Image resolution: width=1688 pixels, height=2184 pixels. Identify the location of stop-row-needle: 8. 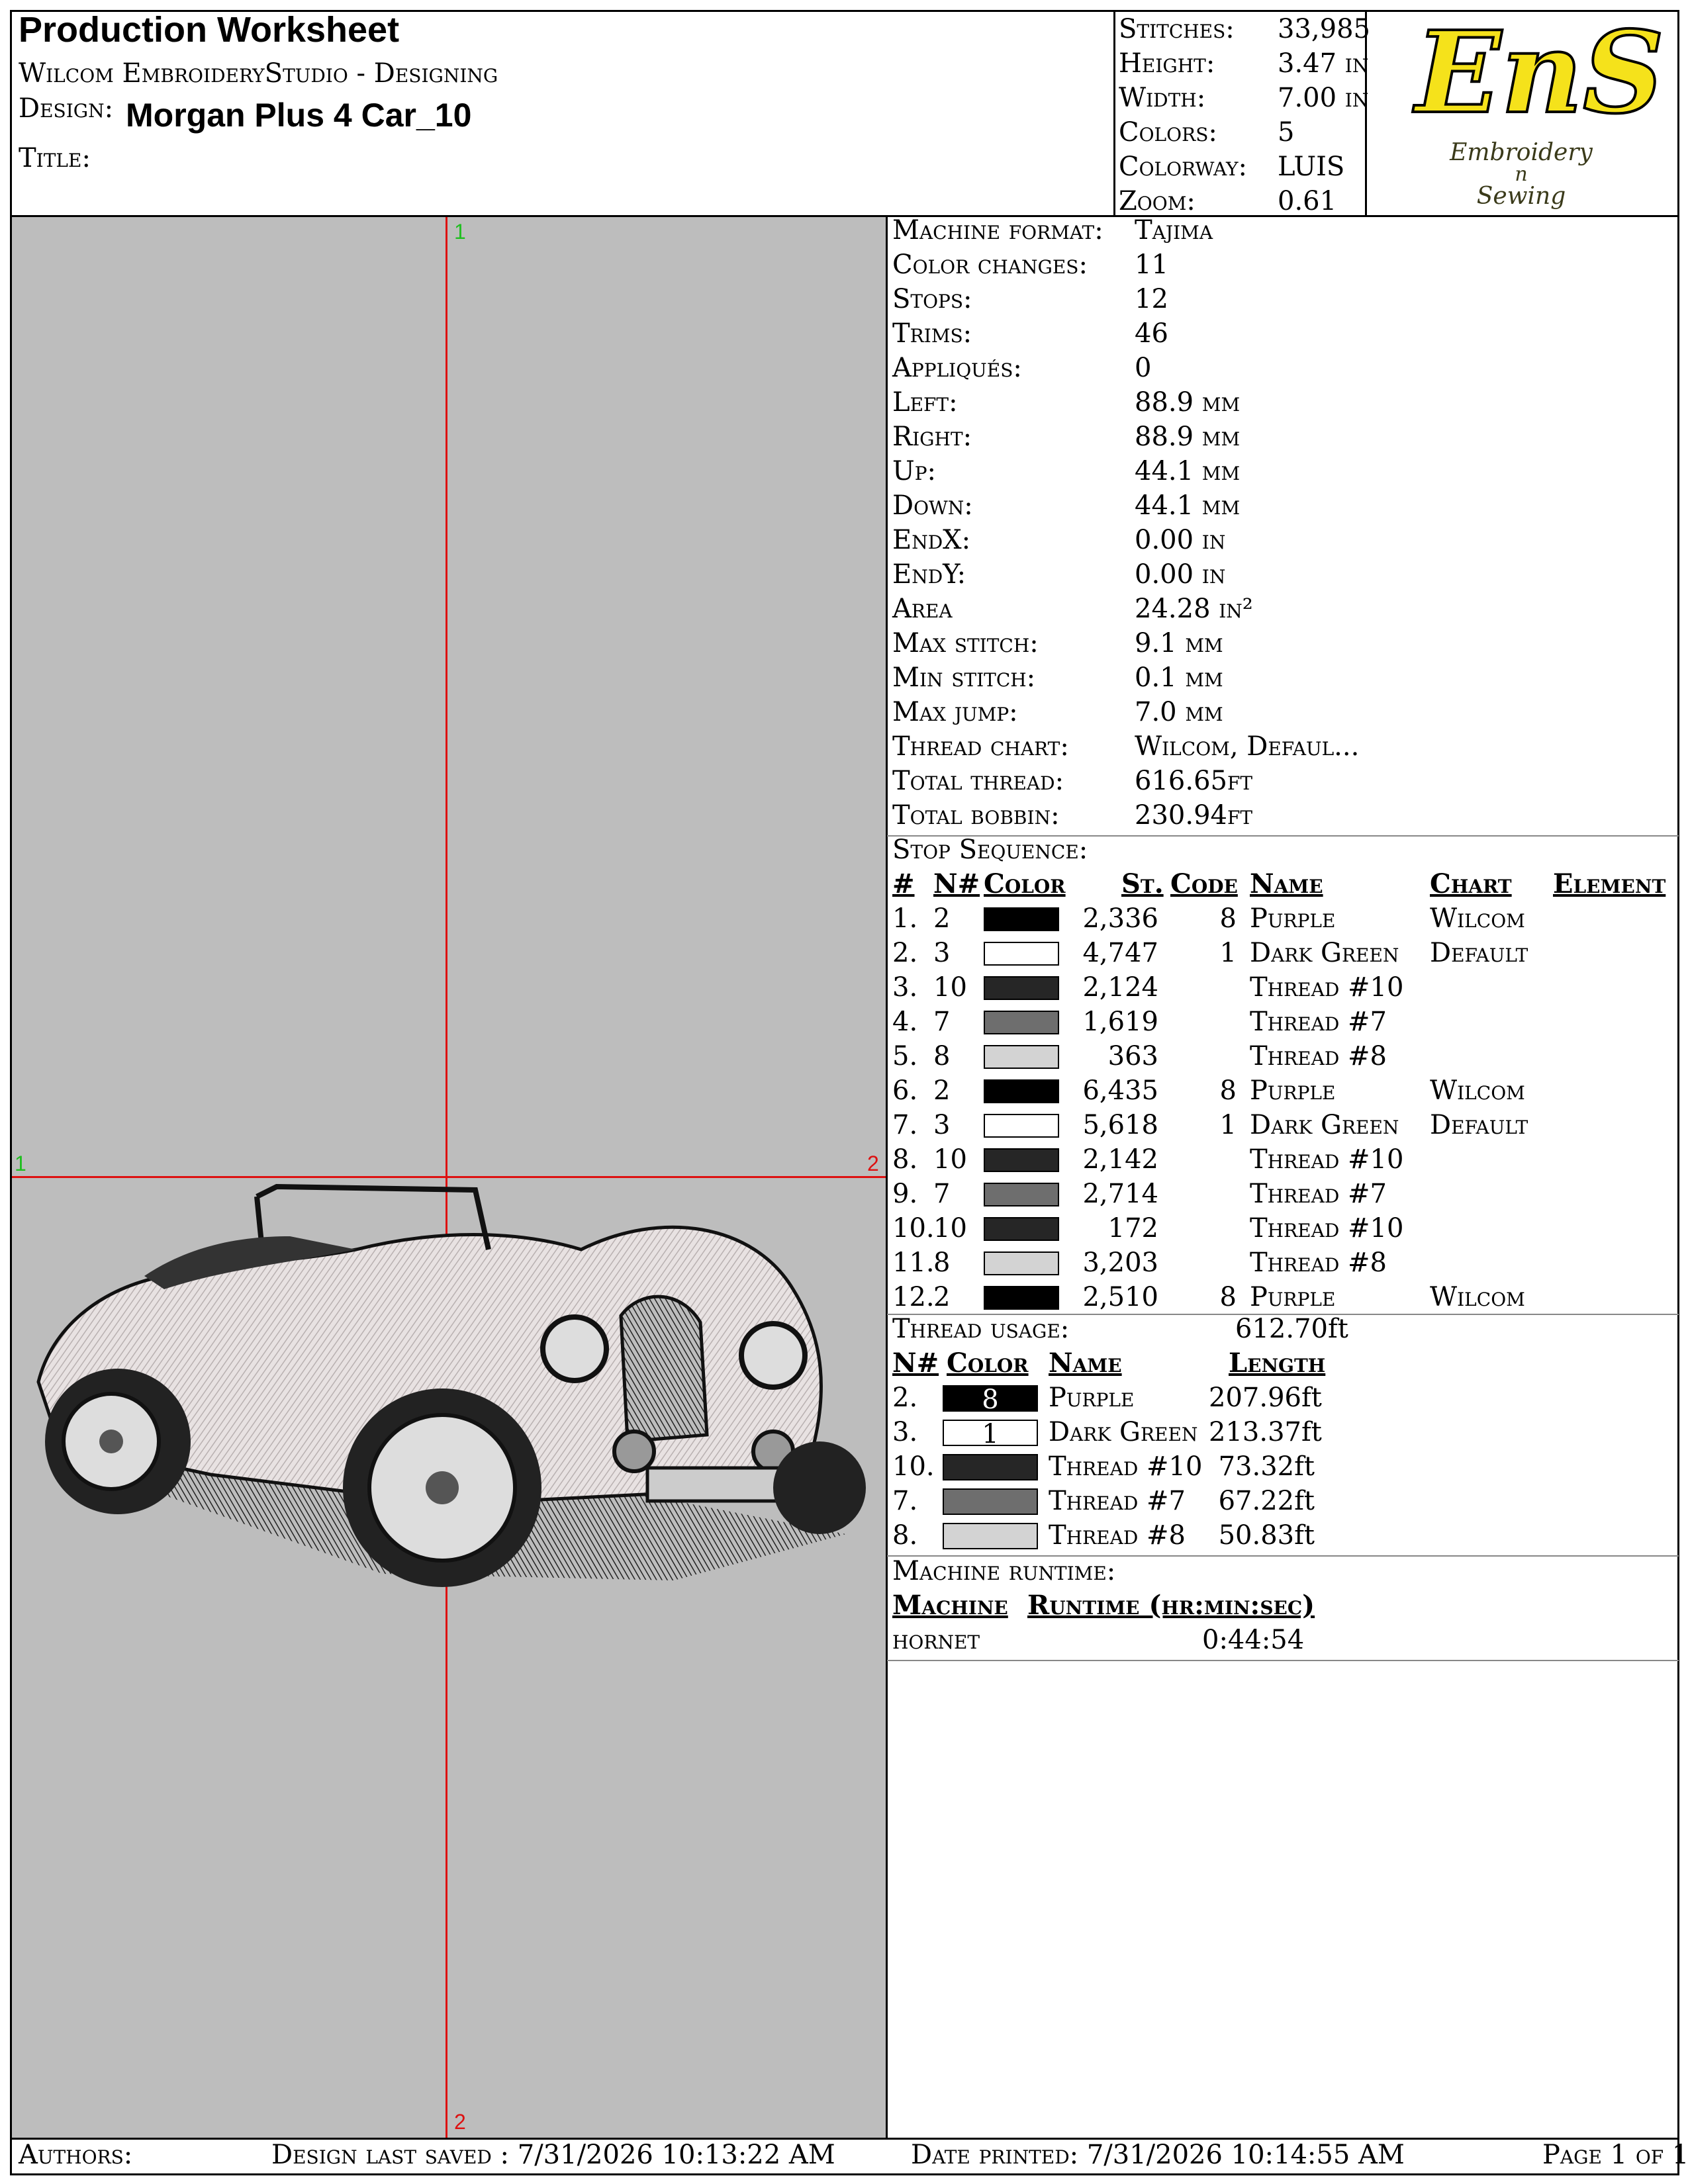
(942, 1056).